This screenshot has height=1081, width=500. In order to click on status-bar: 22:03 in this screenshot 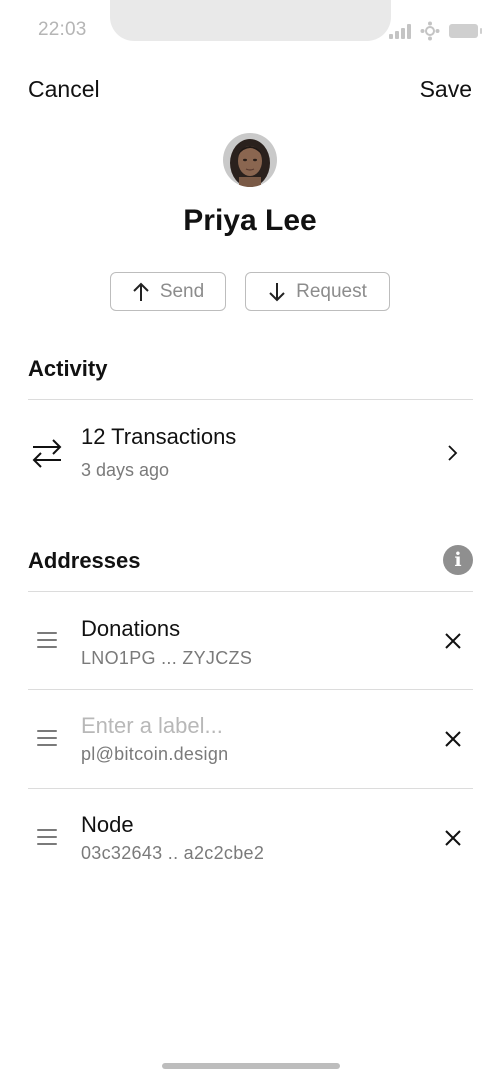, I will do `click(250, 30)`.